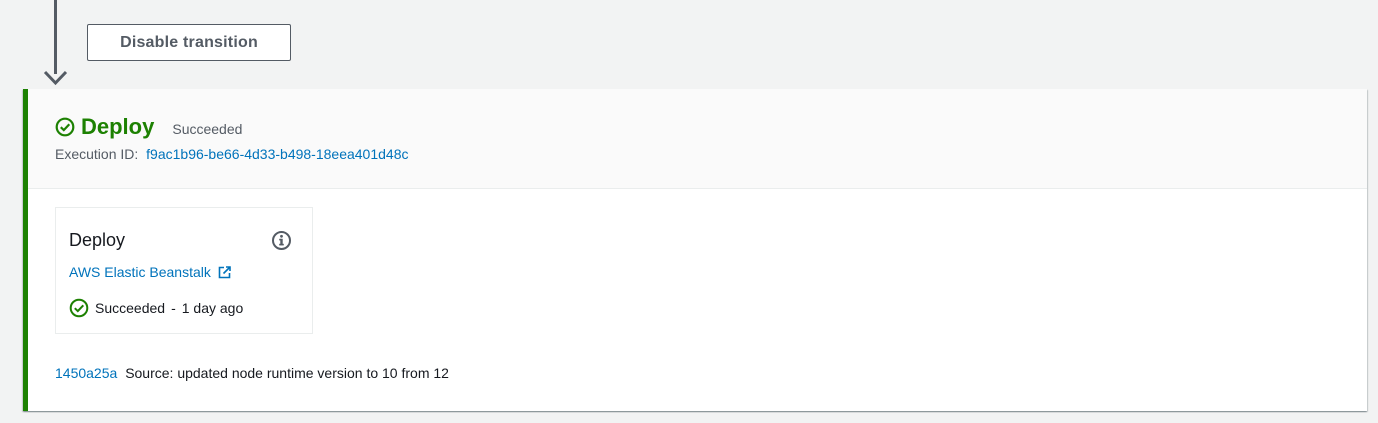 Image resolution: width=1378 pixels, height=423 pixels. Describe the element at coordinates (55, 78) in the screenshot. I see `arrow-down-icon` at that location.